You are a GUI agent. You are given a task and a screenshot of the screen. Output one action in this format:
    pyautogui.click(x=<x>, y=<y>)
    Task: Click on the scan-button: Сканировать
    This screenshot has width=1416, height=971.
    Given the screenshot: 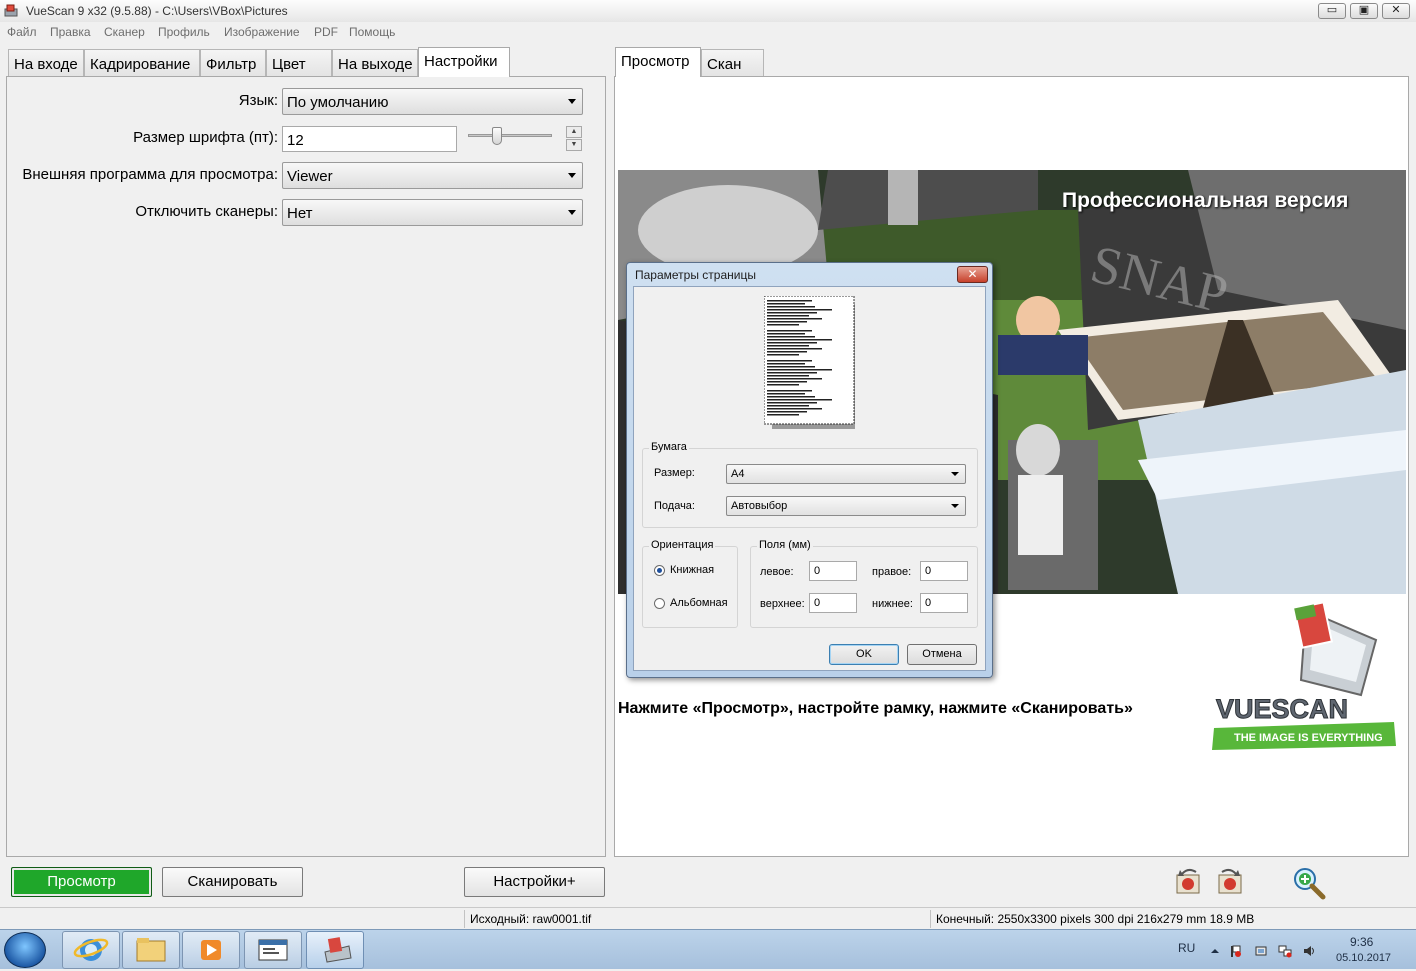 What is the action you would take?
    pyautogui.click(x=232, y=882)
    